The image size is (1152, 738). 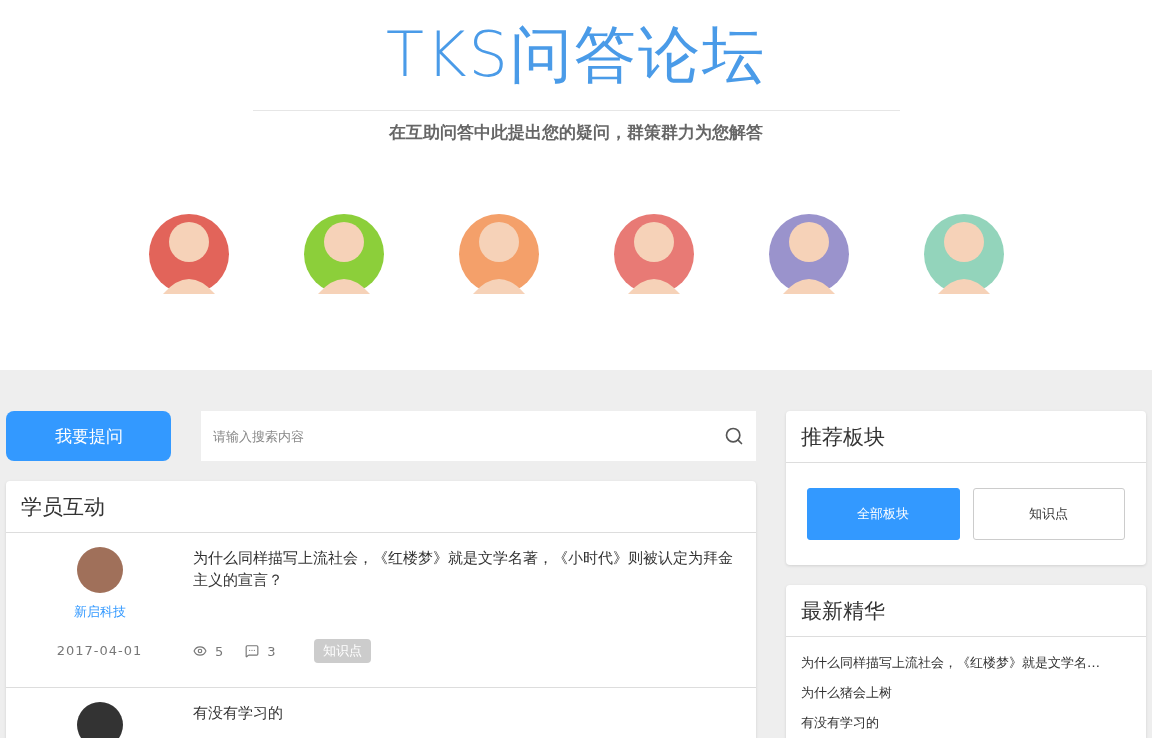 I want to click on search-icon, so click(x=734, y=436).